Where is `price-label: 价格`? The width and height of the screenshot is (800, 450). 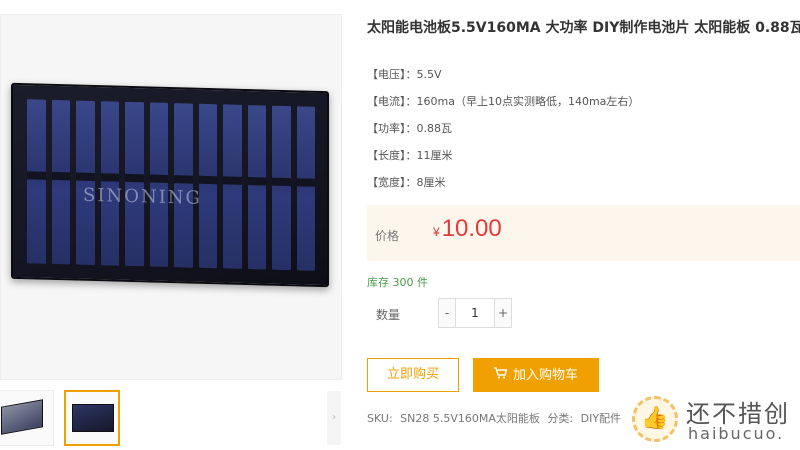
price-label: 价格 is located at coordinates (387, 236).